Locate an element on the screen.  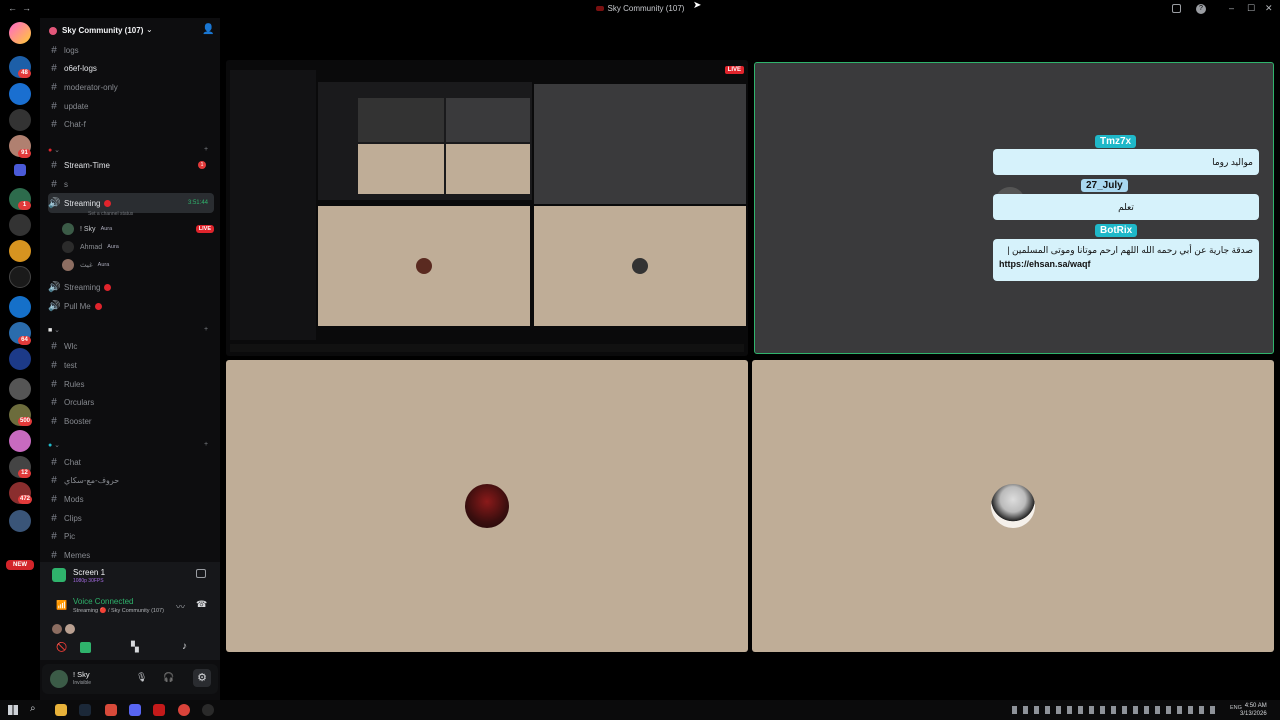
camera-off-icon: 🚫 is located at coordinates (68, 647).